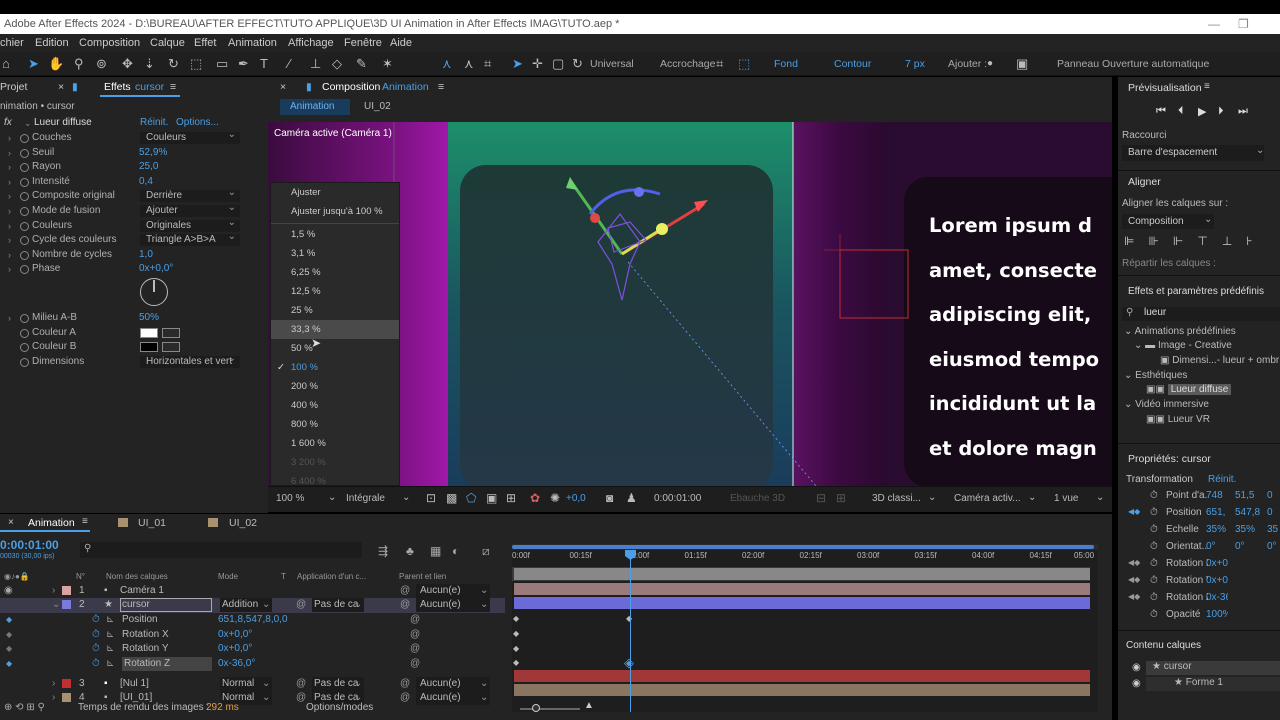  Describe the element at coordinates (821, 498) in the screenshot. I see `extended-viewer-icon: ⊟` at that location.